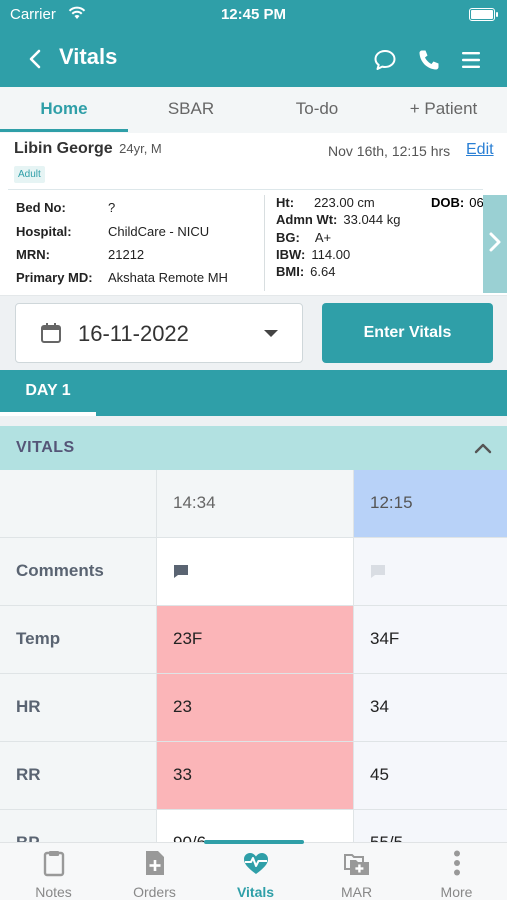 The image size is (507, 900). What do you see at coordinates (430, 504) in the screenshot?
I see `time-column-header-selected: 12:15` at bounding box center [430, 504].